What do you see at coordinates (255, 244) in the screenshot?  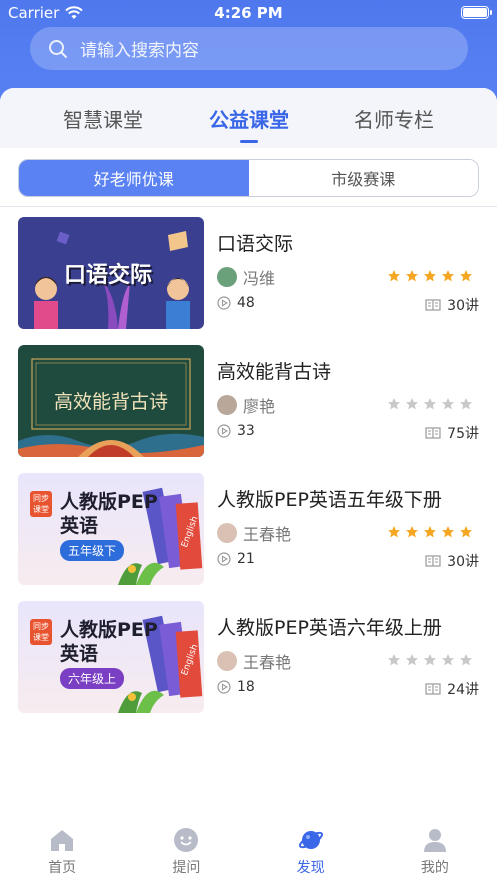 I see `course-title: 口语交际` at bounding box center [255, 244].